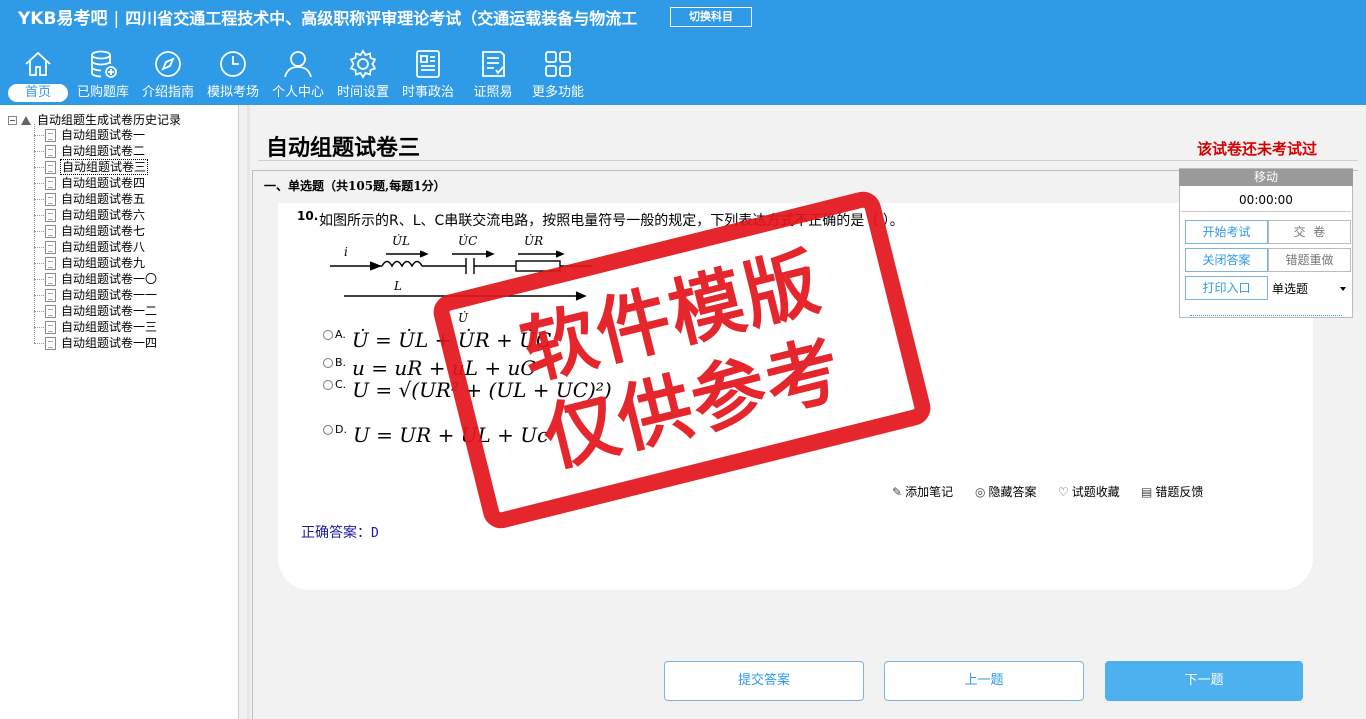 Image resolution: width=1366 pixels, height=719 pixels. What do you see at coordinates (533, 240) in the screenshot?
I see `figure-ur-label: U̇R` at bounding box center [533, 240].